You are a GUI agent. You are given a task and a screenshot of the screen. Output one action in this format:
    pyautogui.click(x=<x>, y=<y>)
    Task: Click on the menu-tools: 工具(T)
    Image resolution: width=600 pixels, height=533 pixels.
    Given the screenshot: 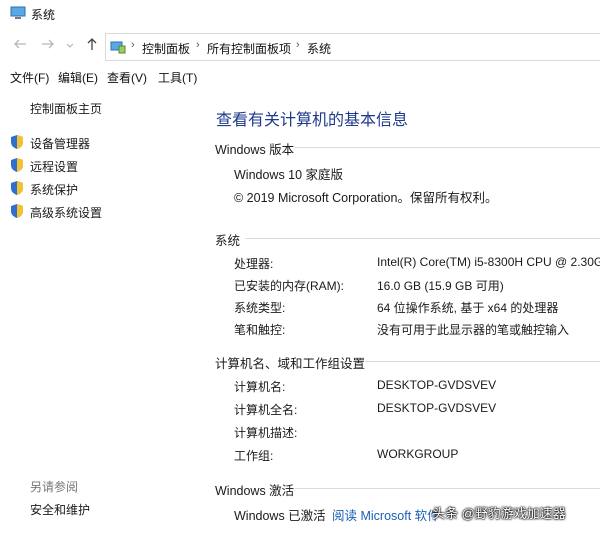 What is the action you would take?
    pyautogui.click(x=177, y=77)
    